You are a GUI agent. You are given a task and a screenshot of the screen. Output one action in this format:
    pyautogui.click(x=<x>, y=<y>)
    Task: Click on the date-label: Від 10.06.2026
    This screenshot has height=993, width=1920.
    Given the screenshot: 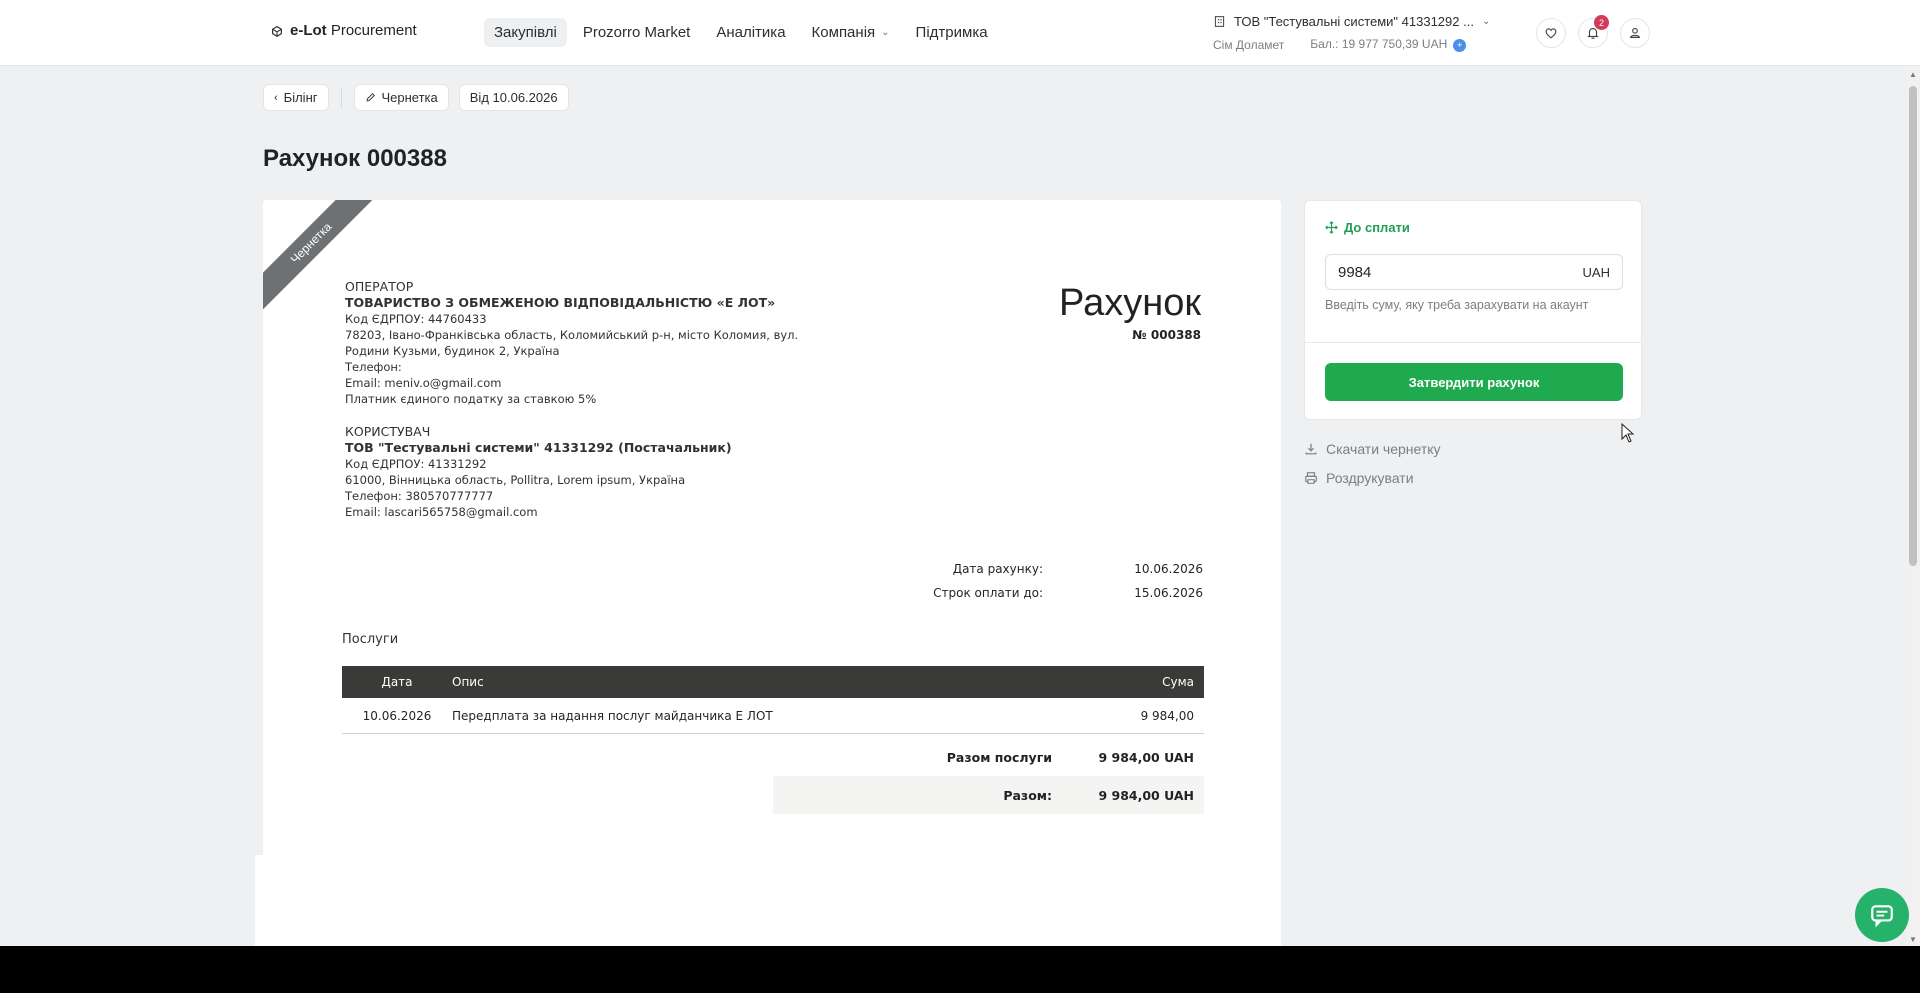 What is the action you would take?
    pyautogui.click(x=513, y=97)
    